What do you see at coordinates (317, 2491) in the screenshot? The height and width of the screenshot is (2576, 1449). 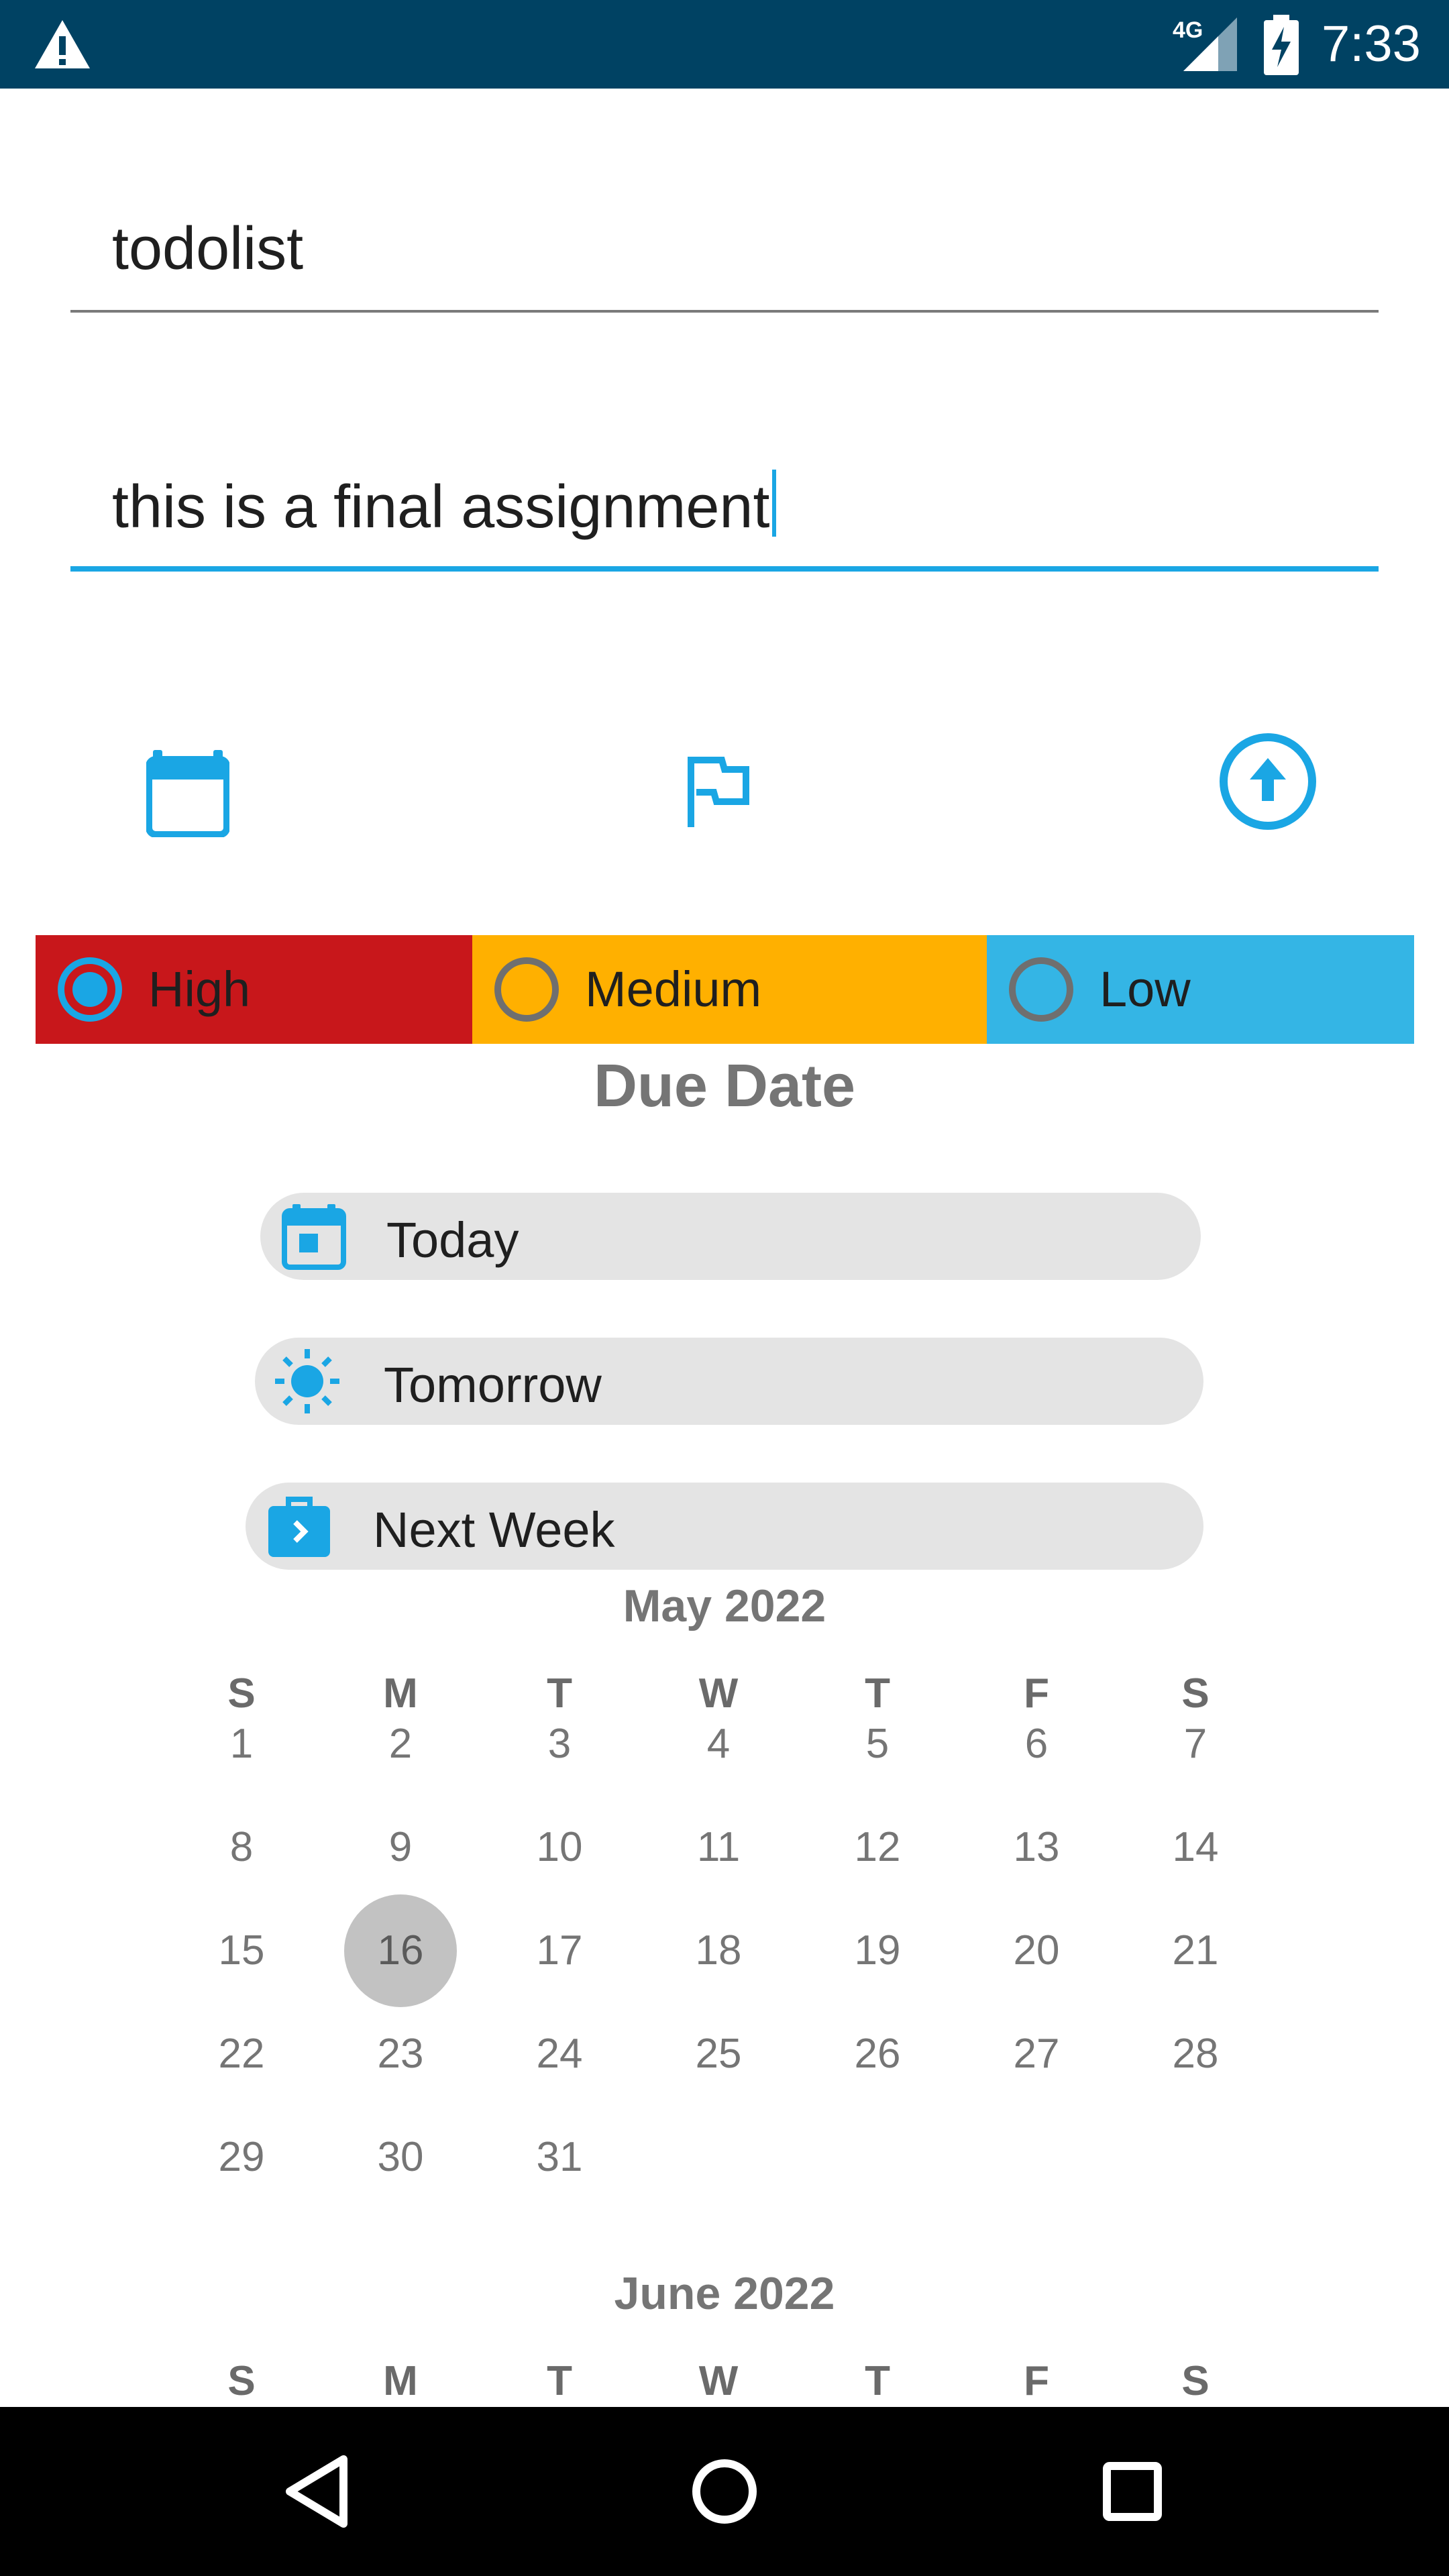 I see `back-icon` at bounding box center [317, 2491].